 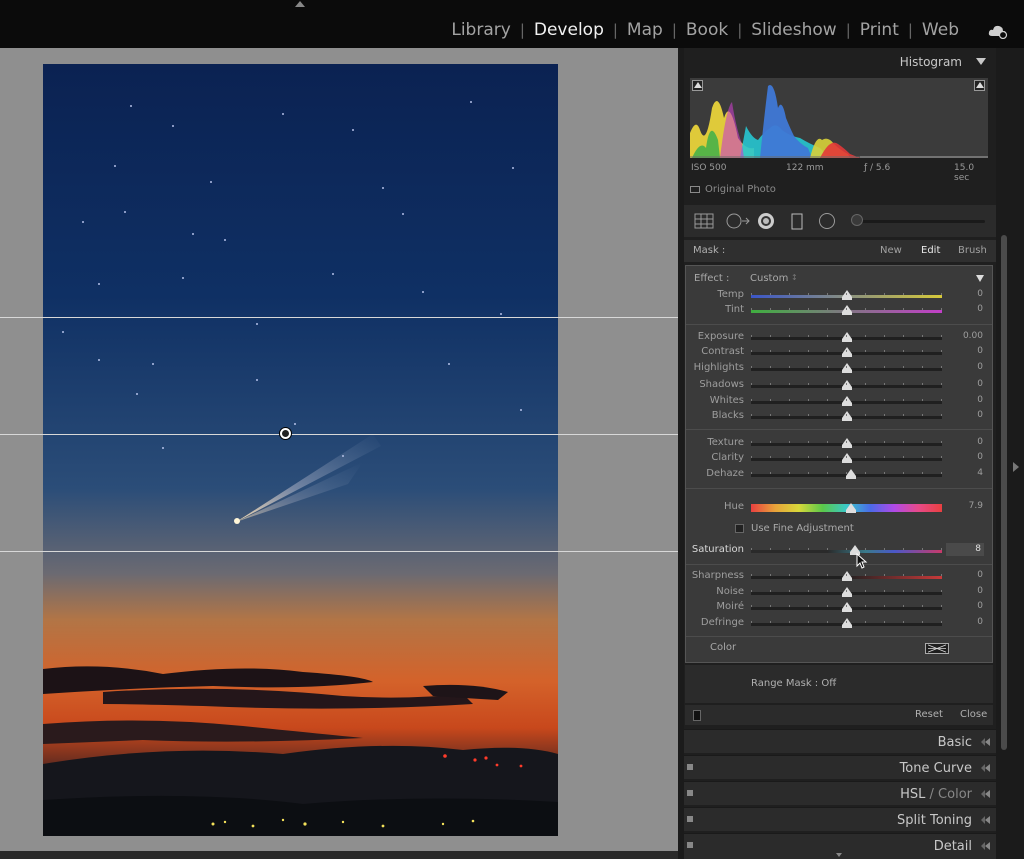 I want to click on mask-new-button: New, so click(x=891, y=250).